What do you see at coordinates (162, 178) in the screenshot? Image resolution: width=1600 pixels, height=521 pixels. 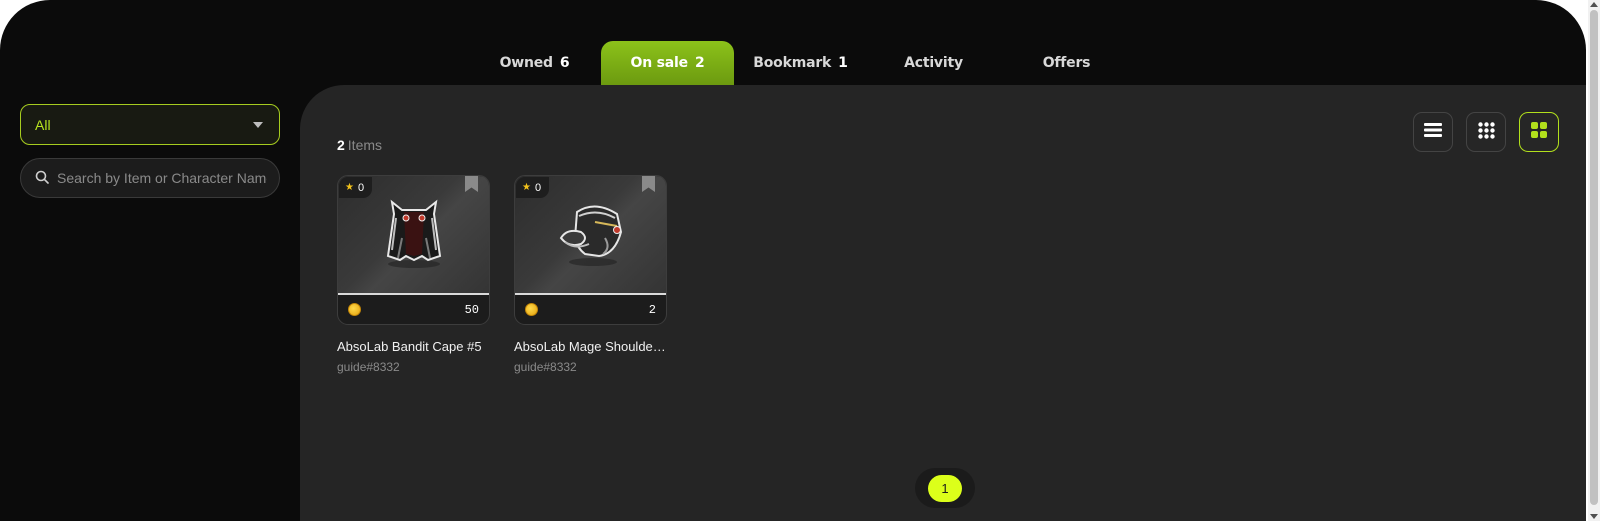 I see `search-input` at bounding box center [162, 178].